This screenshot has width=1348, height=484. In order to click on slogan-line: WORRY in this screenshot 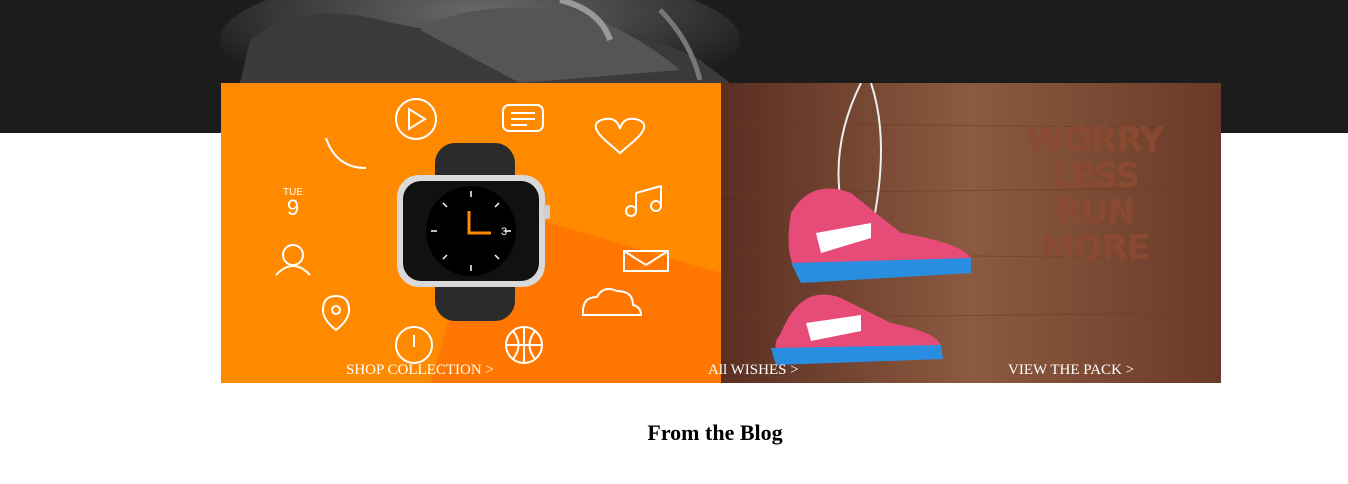, I will do `click(1095, 140)`.